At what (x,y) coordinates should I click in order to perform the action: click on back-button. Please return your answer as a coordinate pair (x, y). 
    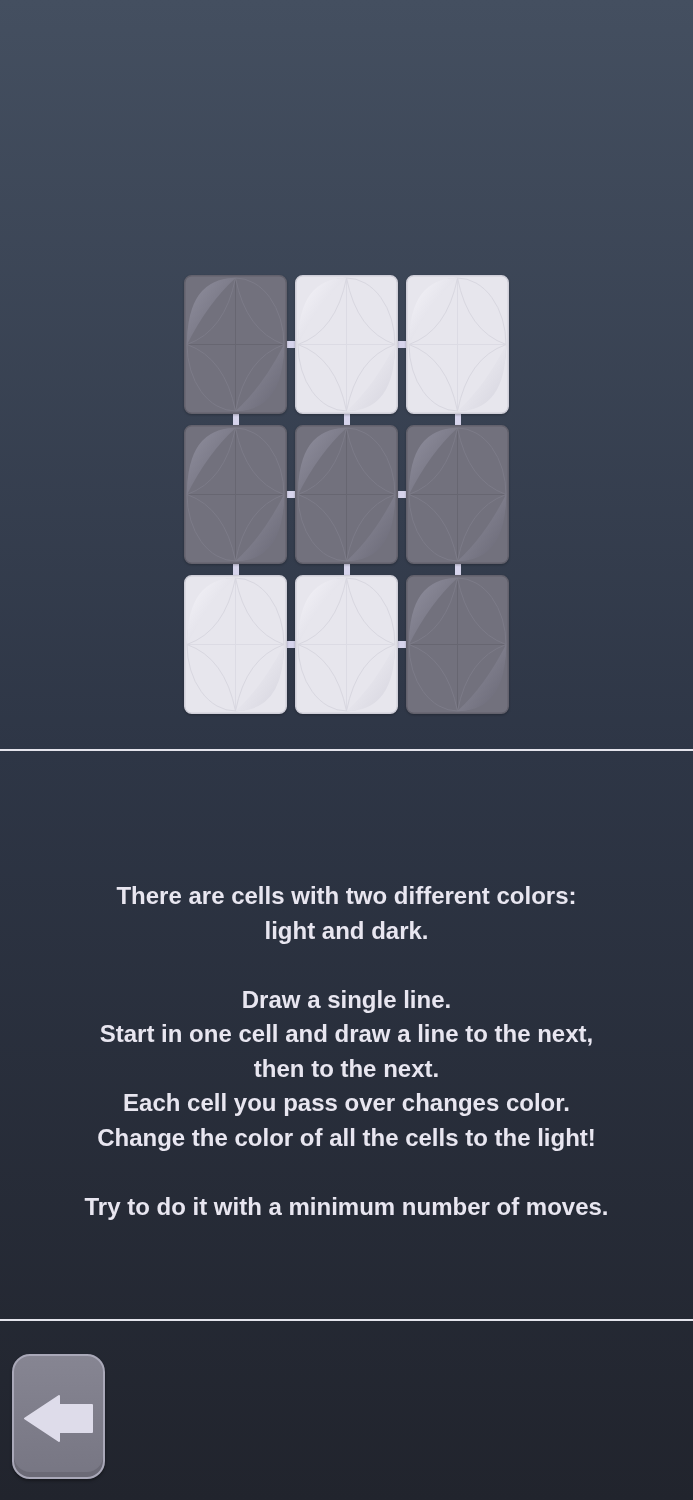
    Looking at the image, I should click on (58, 1416).